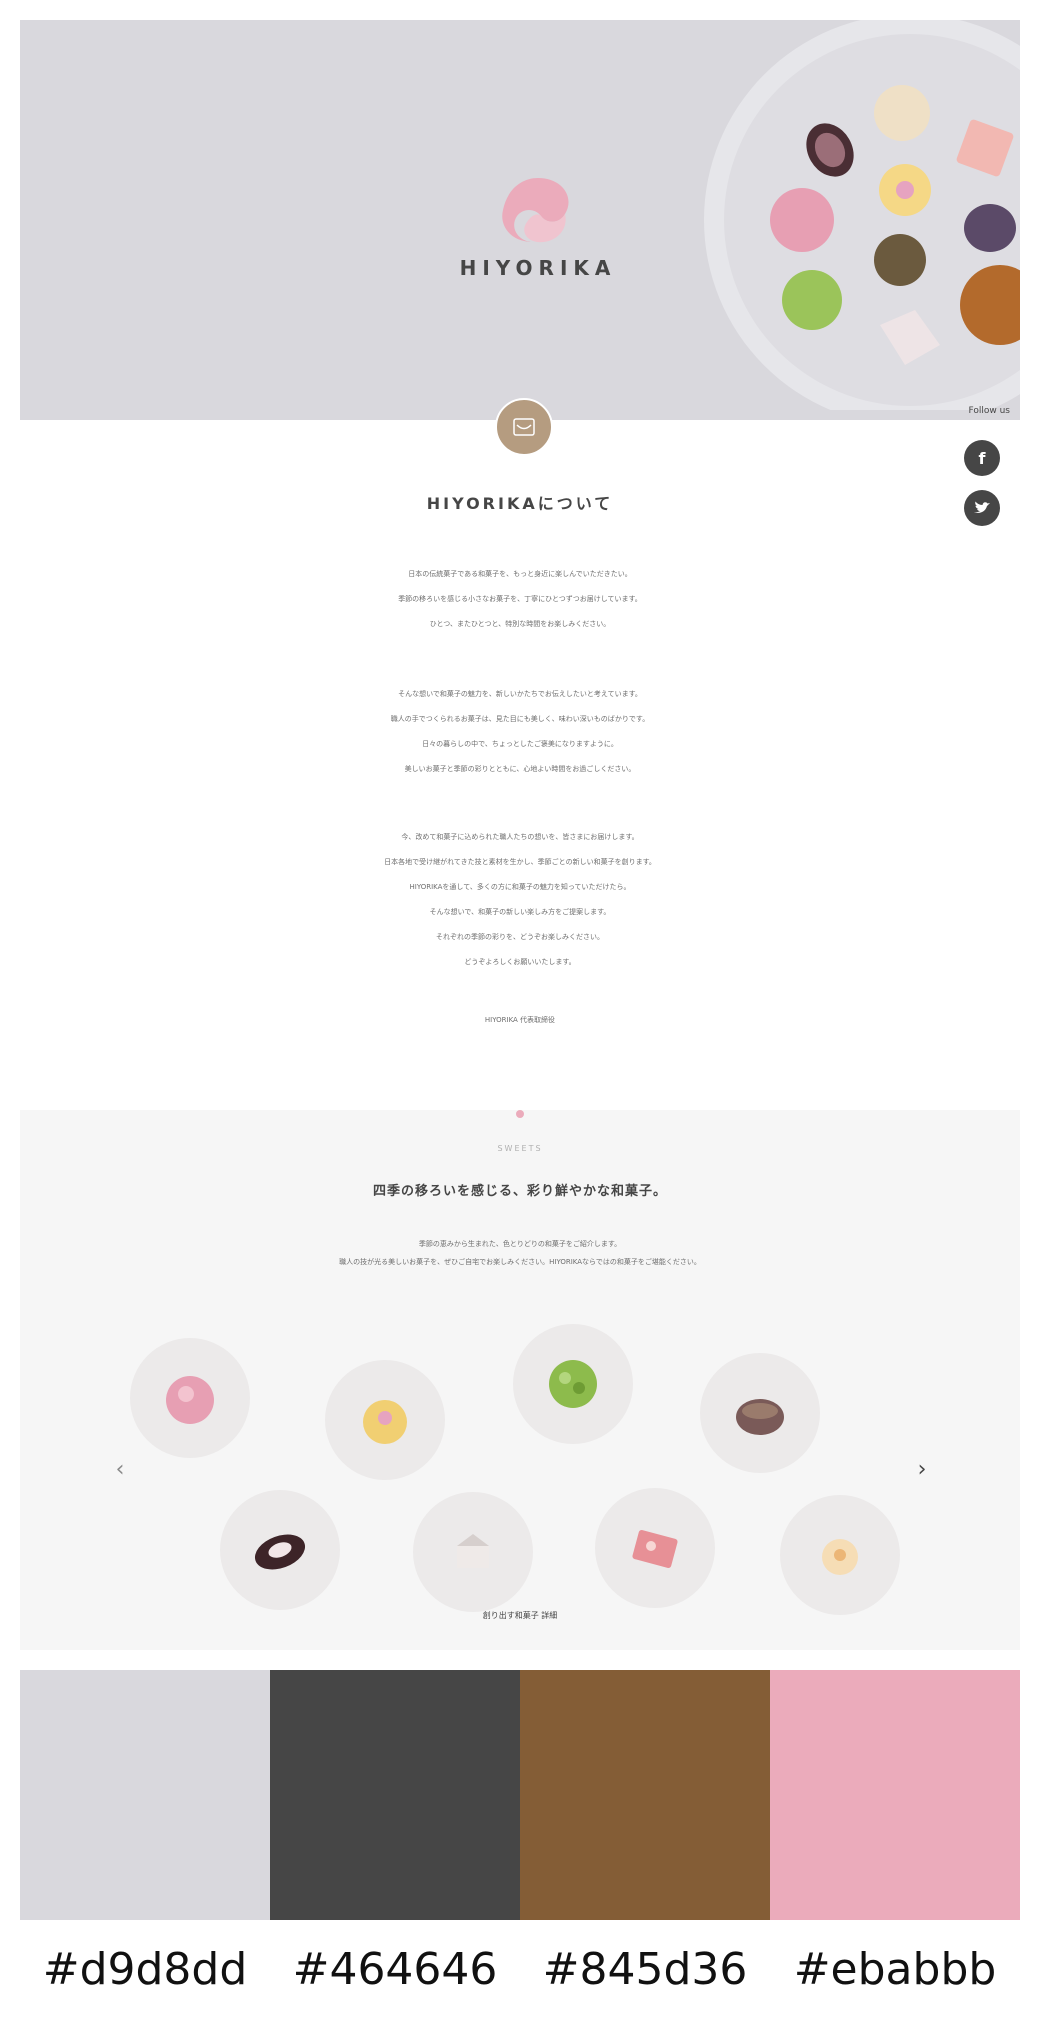  Describe the element at coordinates (895, 1969) in the screenshot. I see `swatch-label-4: #ebabbb` at that location.